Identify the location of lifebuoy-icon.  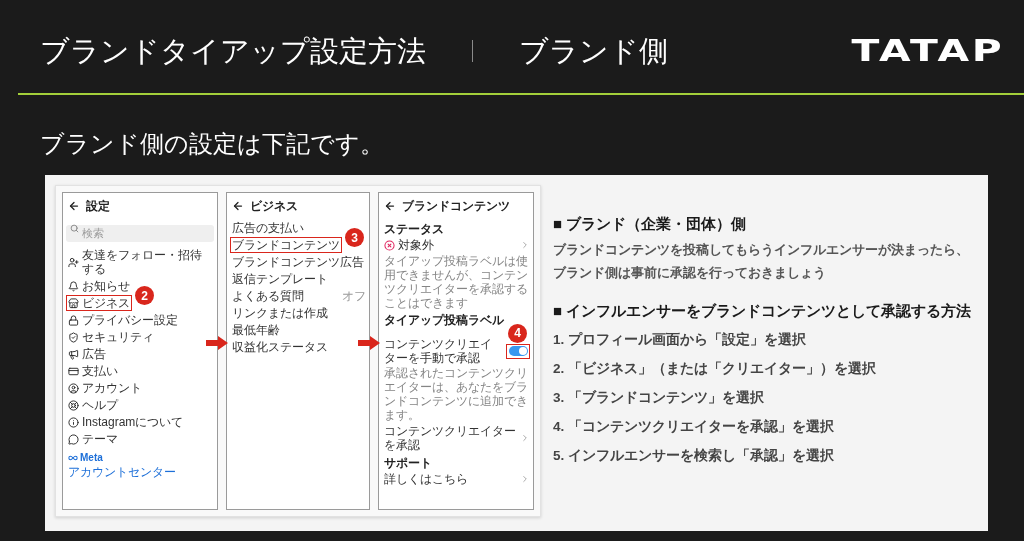
(73, 405).